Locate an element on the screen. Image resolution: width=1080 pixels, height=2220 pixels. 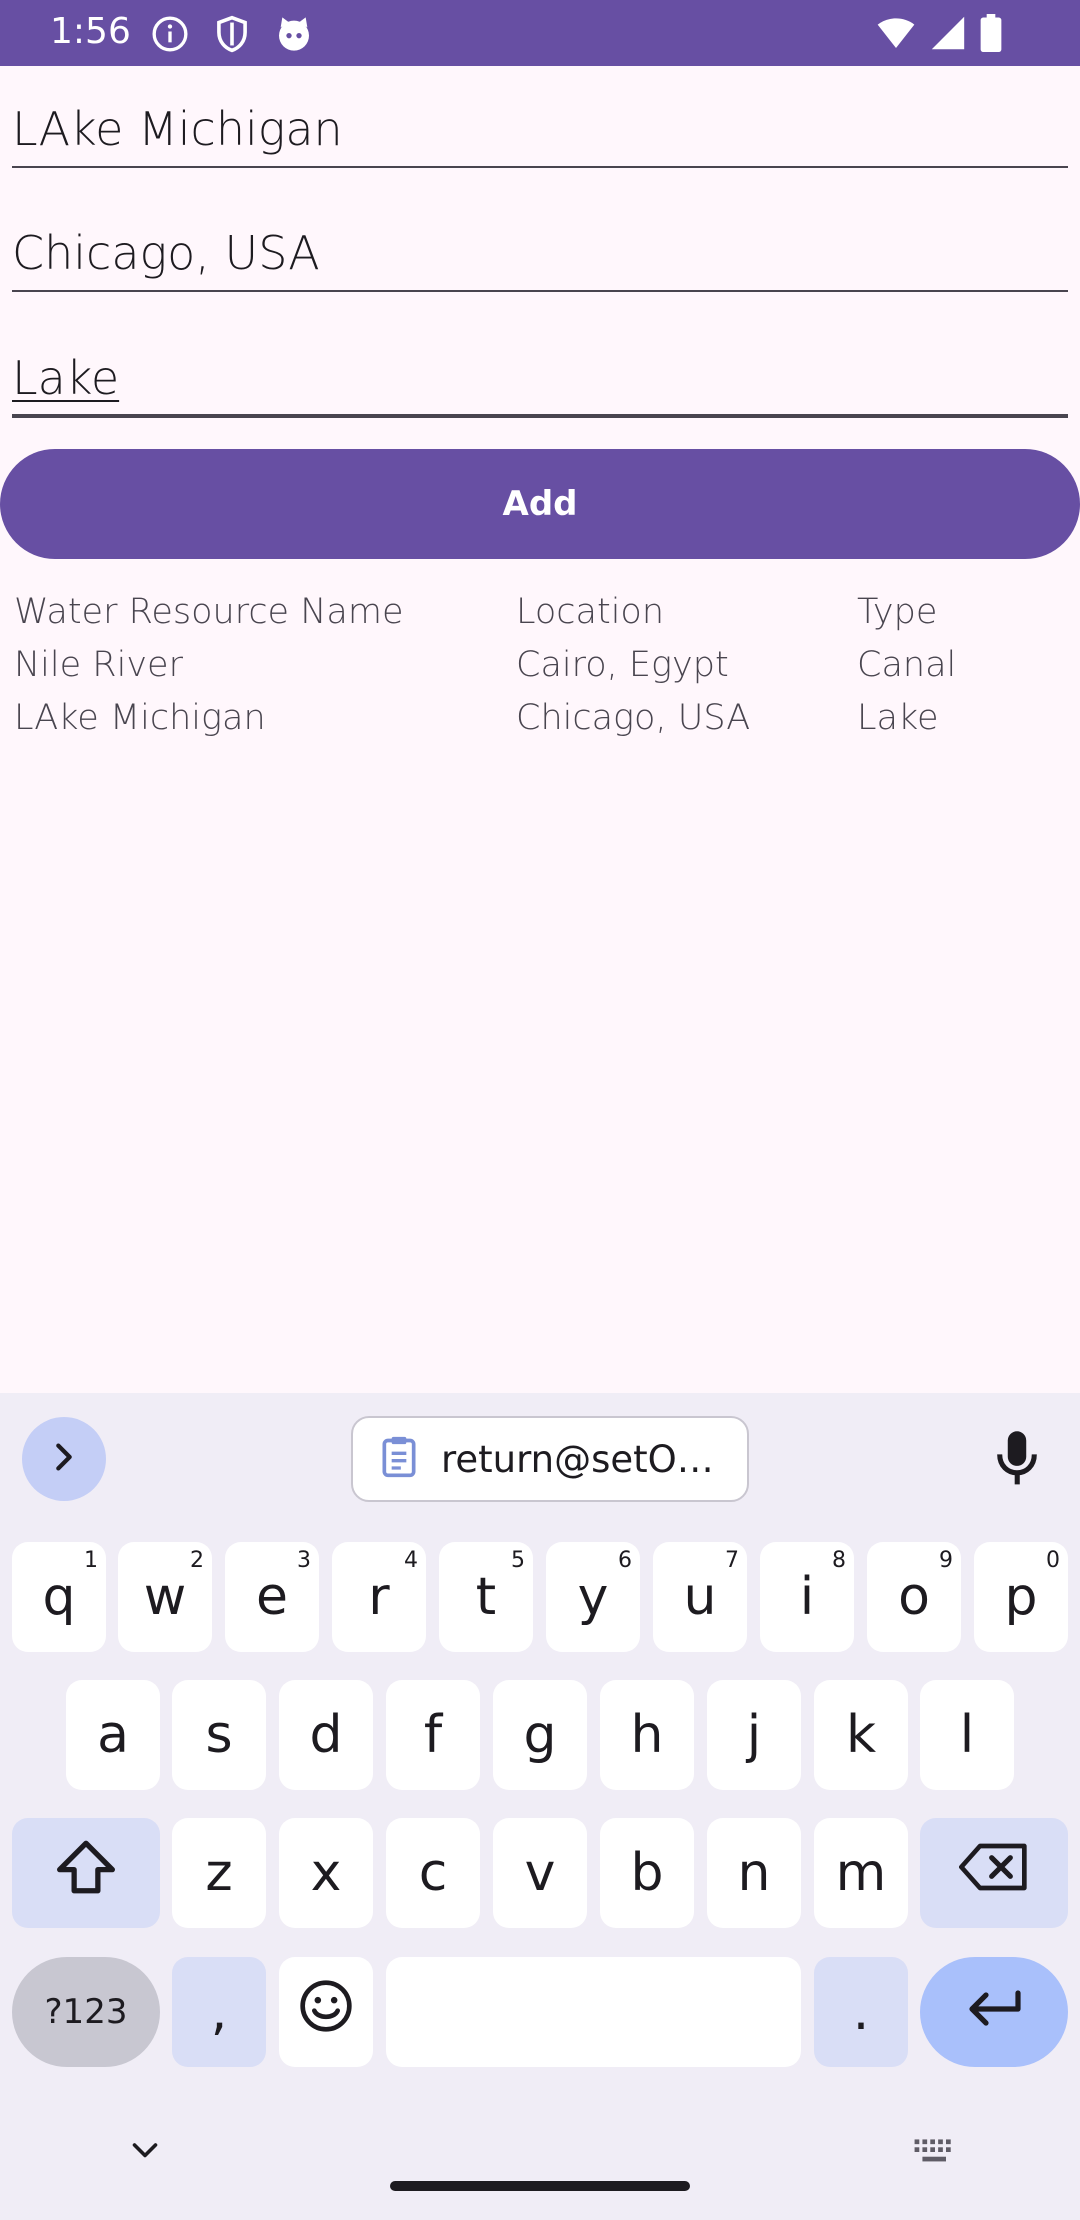
table-row: LAke Michigan Chicago, USA Lake is located at coordinates (539, 718).